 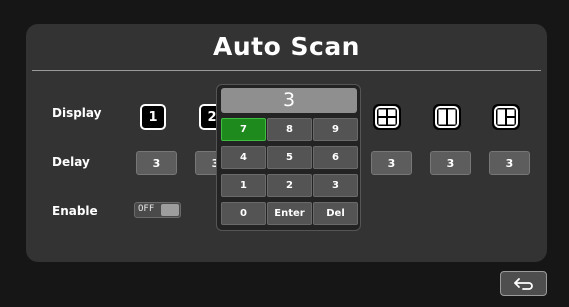 What do you see at coordinates (243, 185) in the screenshot?
I see `key-1: 1` at bounding box center [243, 185].